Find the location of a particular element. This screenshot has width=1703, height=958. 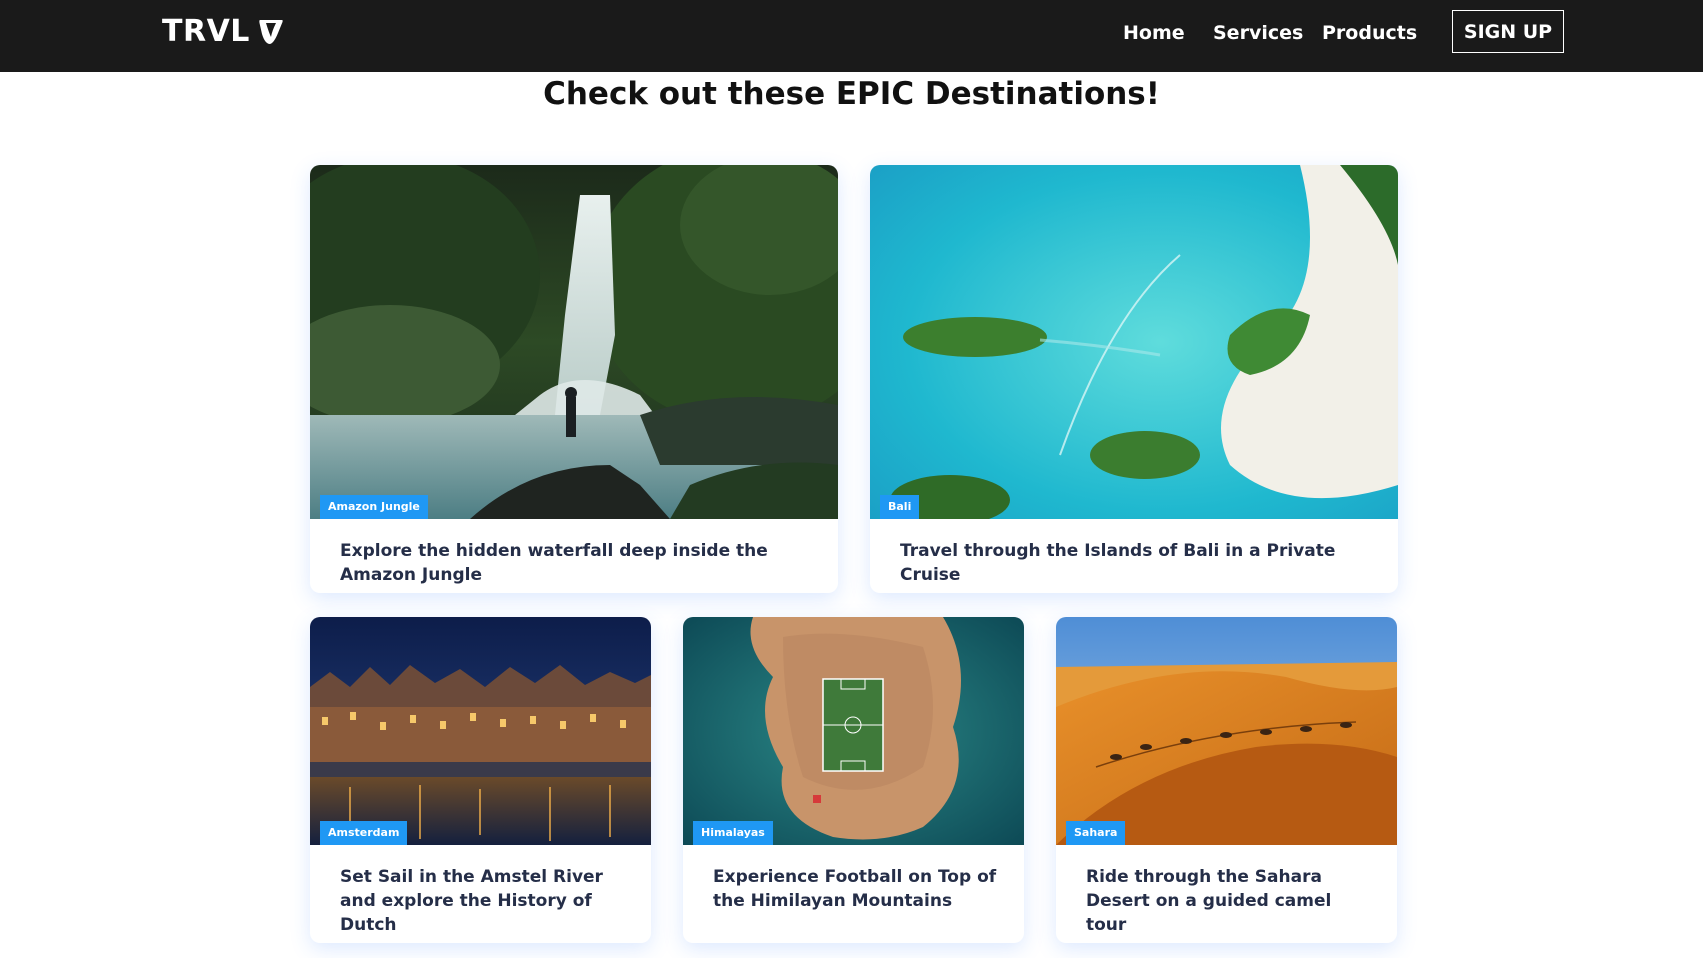

card-image-wrapper: Sahara is located at coordinates (1226, 731).